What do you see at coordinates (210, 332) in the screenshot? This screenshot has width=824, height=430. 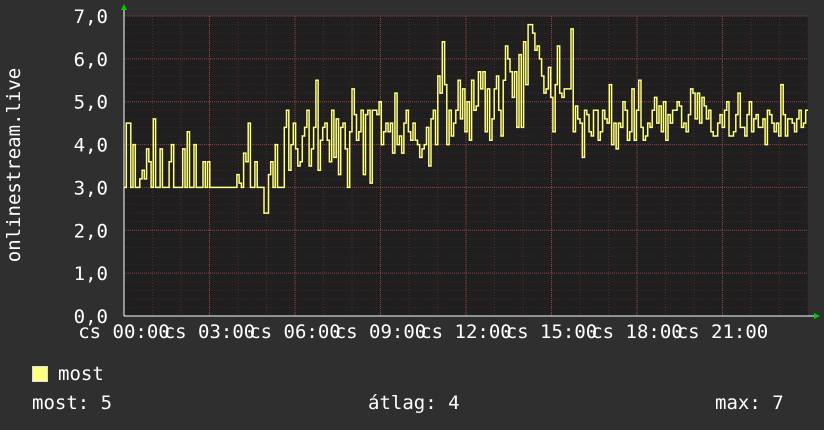 I see `x-tick-label: cs 03:00` at bounding box center [210, 332].